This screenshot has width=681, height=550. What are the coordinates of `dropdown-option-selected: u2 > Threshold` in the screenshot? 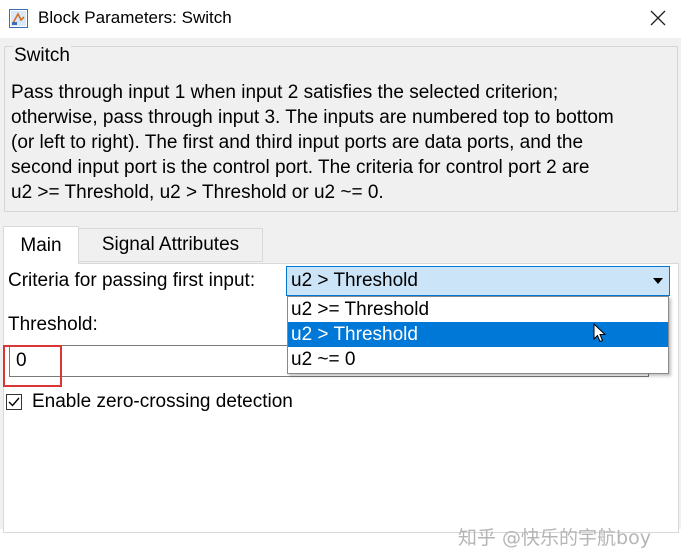 It's located at (478, 334).